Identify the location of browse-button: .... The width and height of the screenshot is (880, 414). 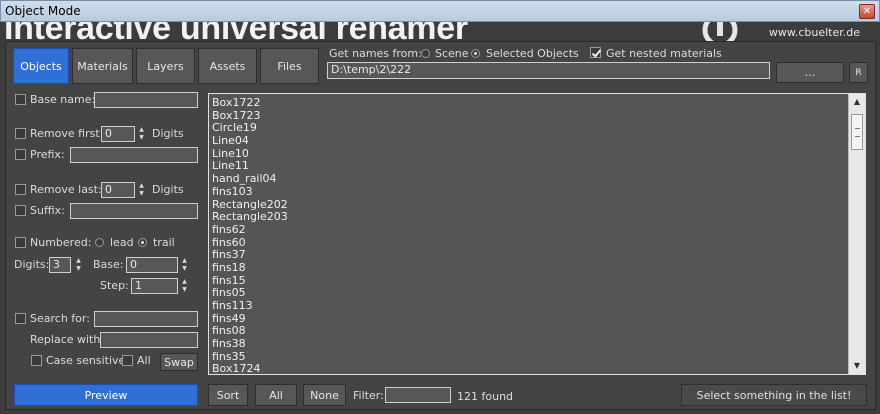
(810, 72).